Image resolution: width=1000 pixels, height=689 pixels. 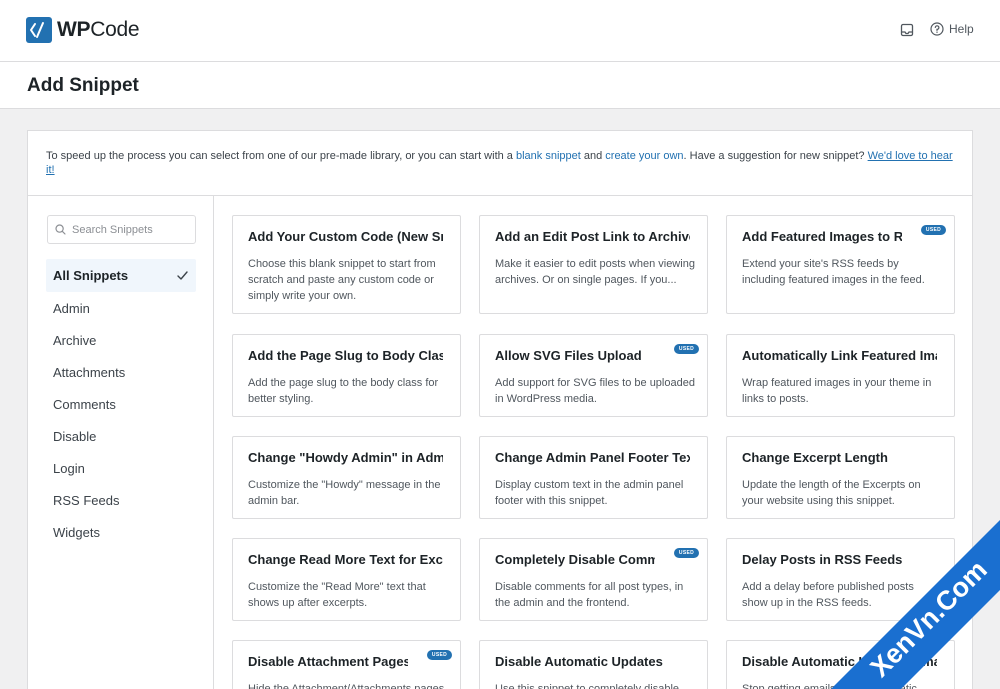 I want to click on snippet-title: Allow SVG Files Upload, so click(x=568, y=355).